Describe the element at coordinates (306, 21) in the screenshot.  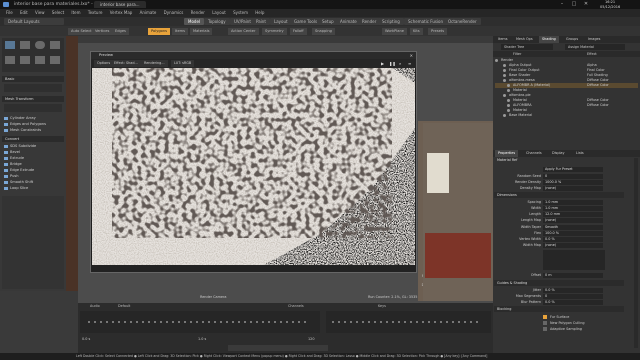
I see `tab-game-tools: Game Tools` at that location.